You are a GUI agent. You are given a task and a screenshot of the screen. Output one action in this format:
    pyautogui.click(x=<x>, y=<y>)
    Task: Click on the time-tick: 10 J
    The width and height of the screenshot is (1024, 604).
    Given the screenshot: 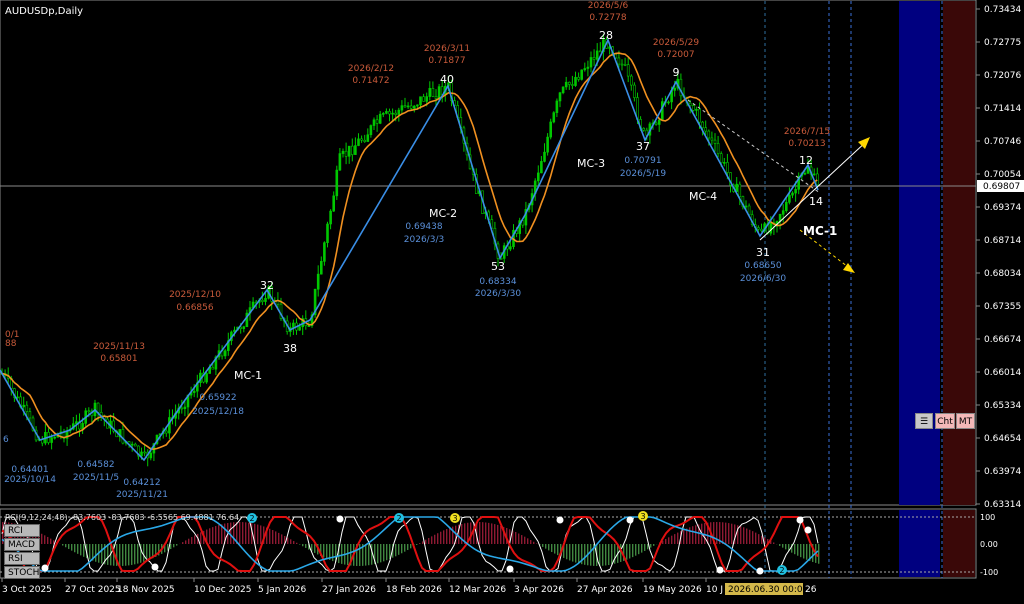 What is the action you would take?
    pyautogui.click(x=714, y=590)
    